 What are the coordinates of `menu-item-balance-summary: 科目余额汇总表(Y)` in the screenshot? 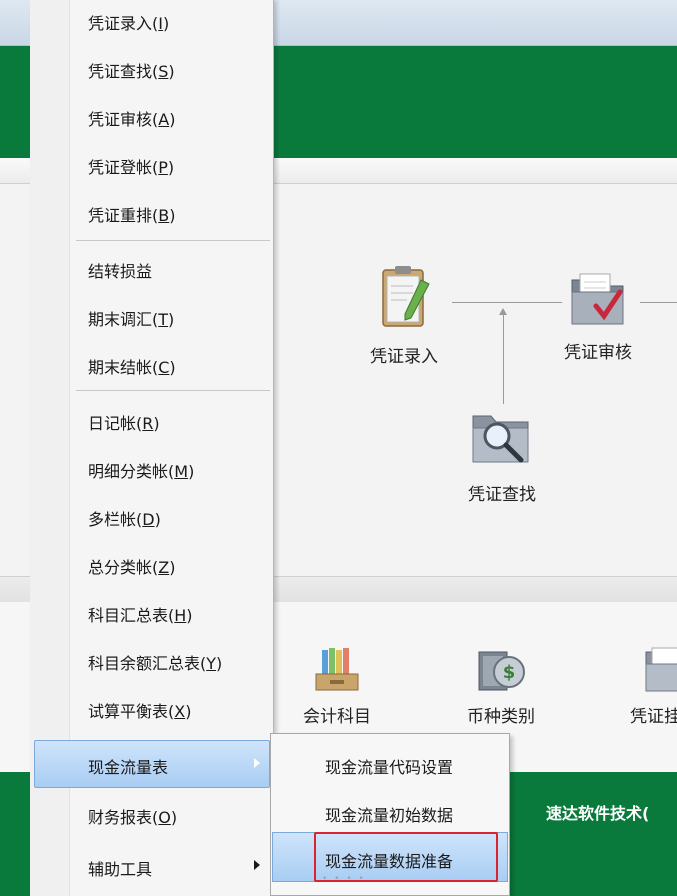 It's located at (155, 662).